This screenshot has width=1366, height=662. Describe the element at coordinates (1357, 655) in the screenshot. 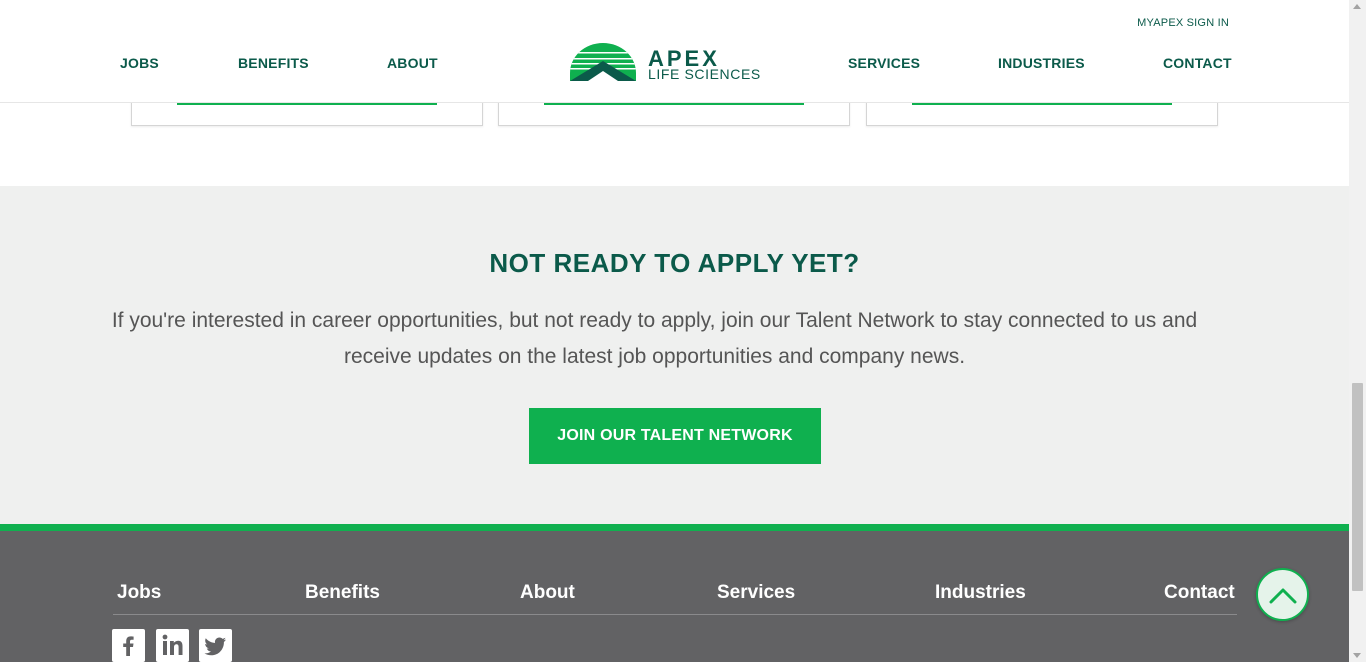

I see `scroll-down-arrow-icon` at that location.